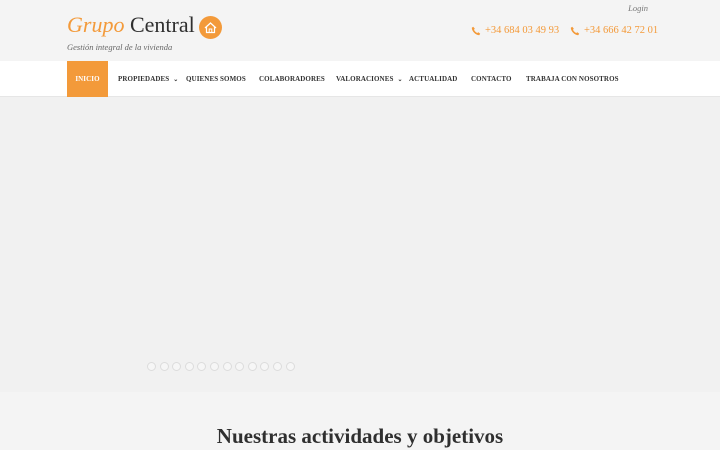 The height and width of the screenshot is (450, 720). I want to click on nav-item-inicio: INICIO, so click(87, 79).